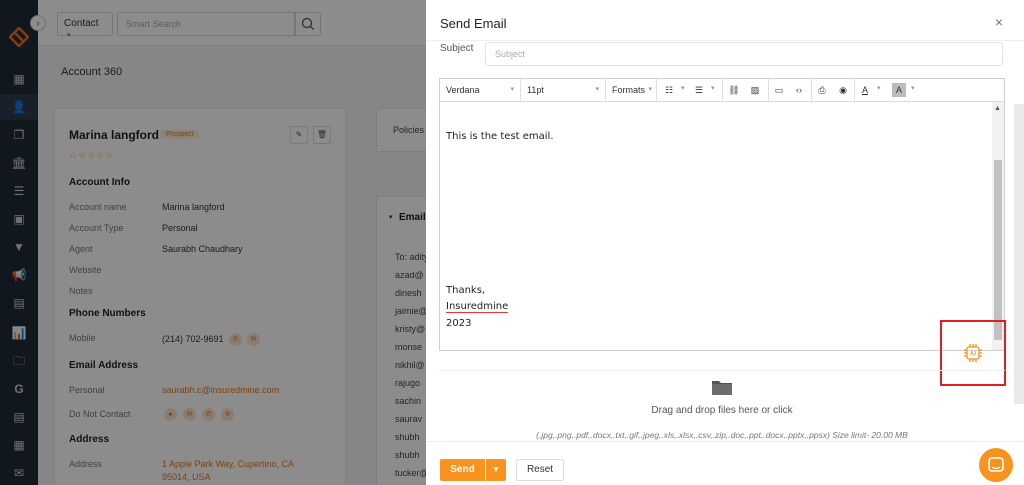  What do you see at coordinates (1019, 254) in the screenshot?
I see `modal-scrollbar` at bounding box center [1019, 254].